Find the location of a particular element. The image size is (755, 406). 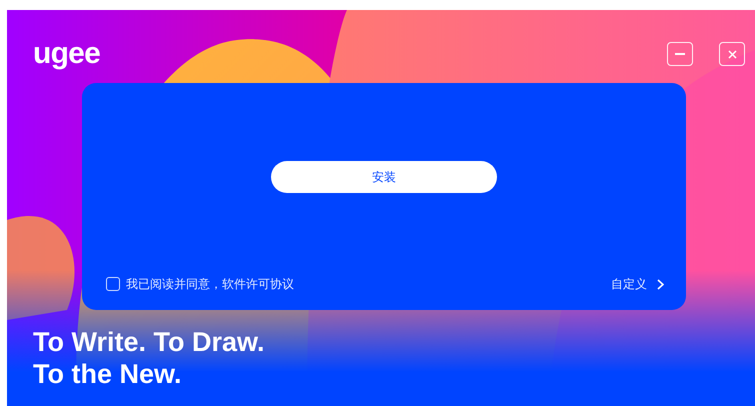

minimize-icon is located at coordinates (680, 54).